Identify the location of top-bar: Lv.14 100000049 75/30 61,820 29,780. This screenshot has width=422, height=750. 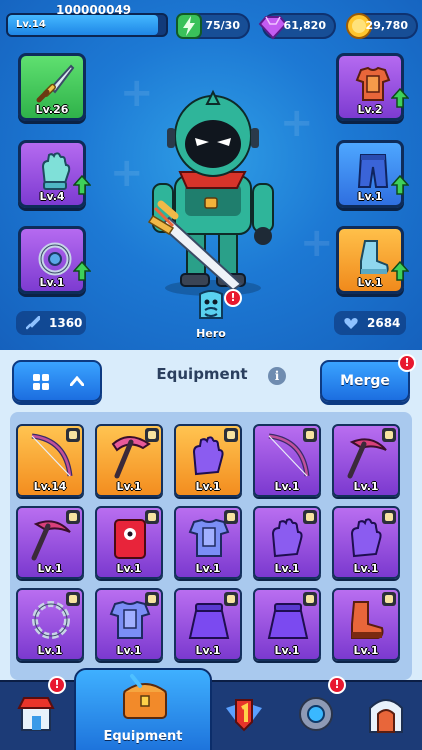
(211, 22).